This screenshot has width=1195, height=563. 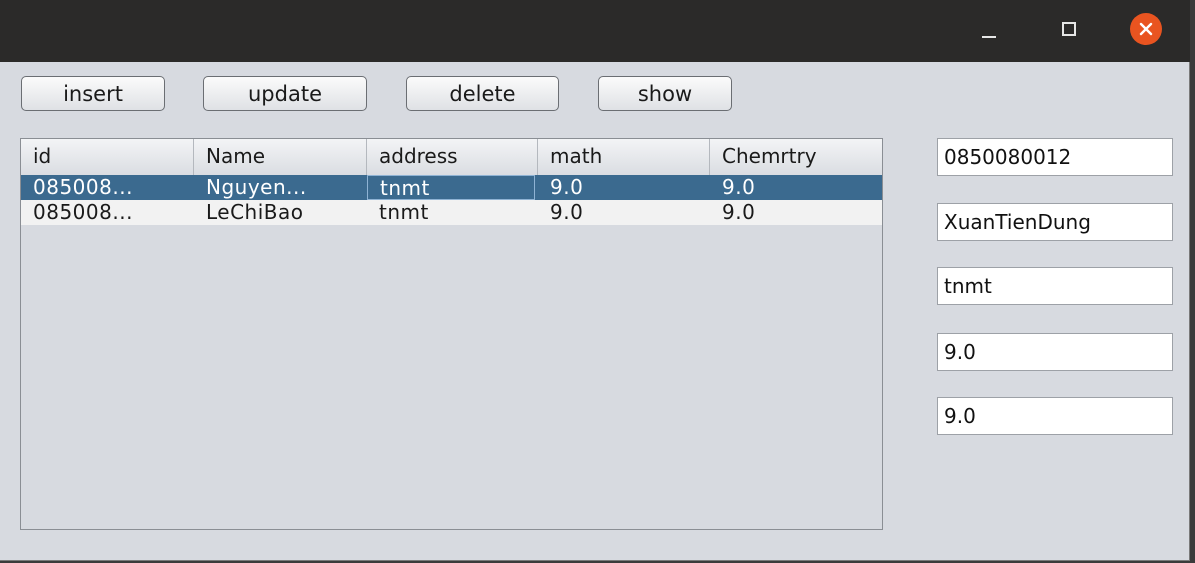 I want to click on table-header: id Name address math Chemrtry, so click(x=451, y=157).